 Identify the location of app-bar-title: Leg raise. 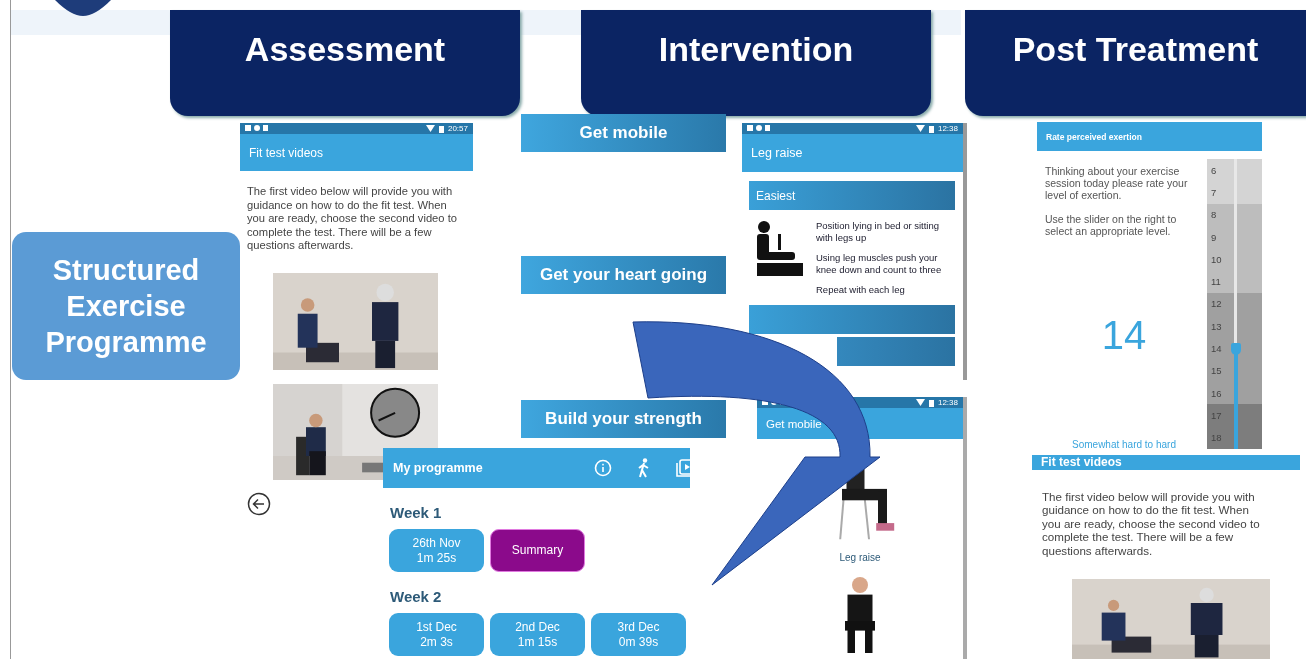
(852, 153).